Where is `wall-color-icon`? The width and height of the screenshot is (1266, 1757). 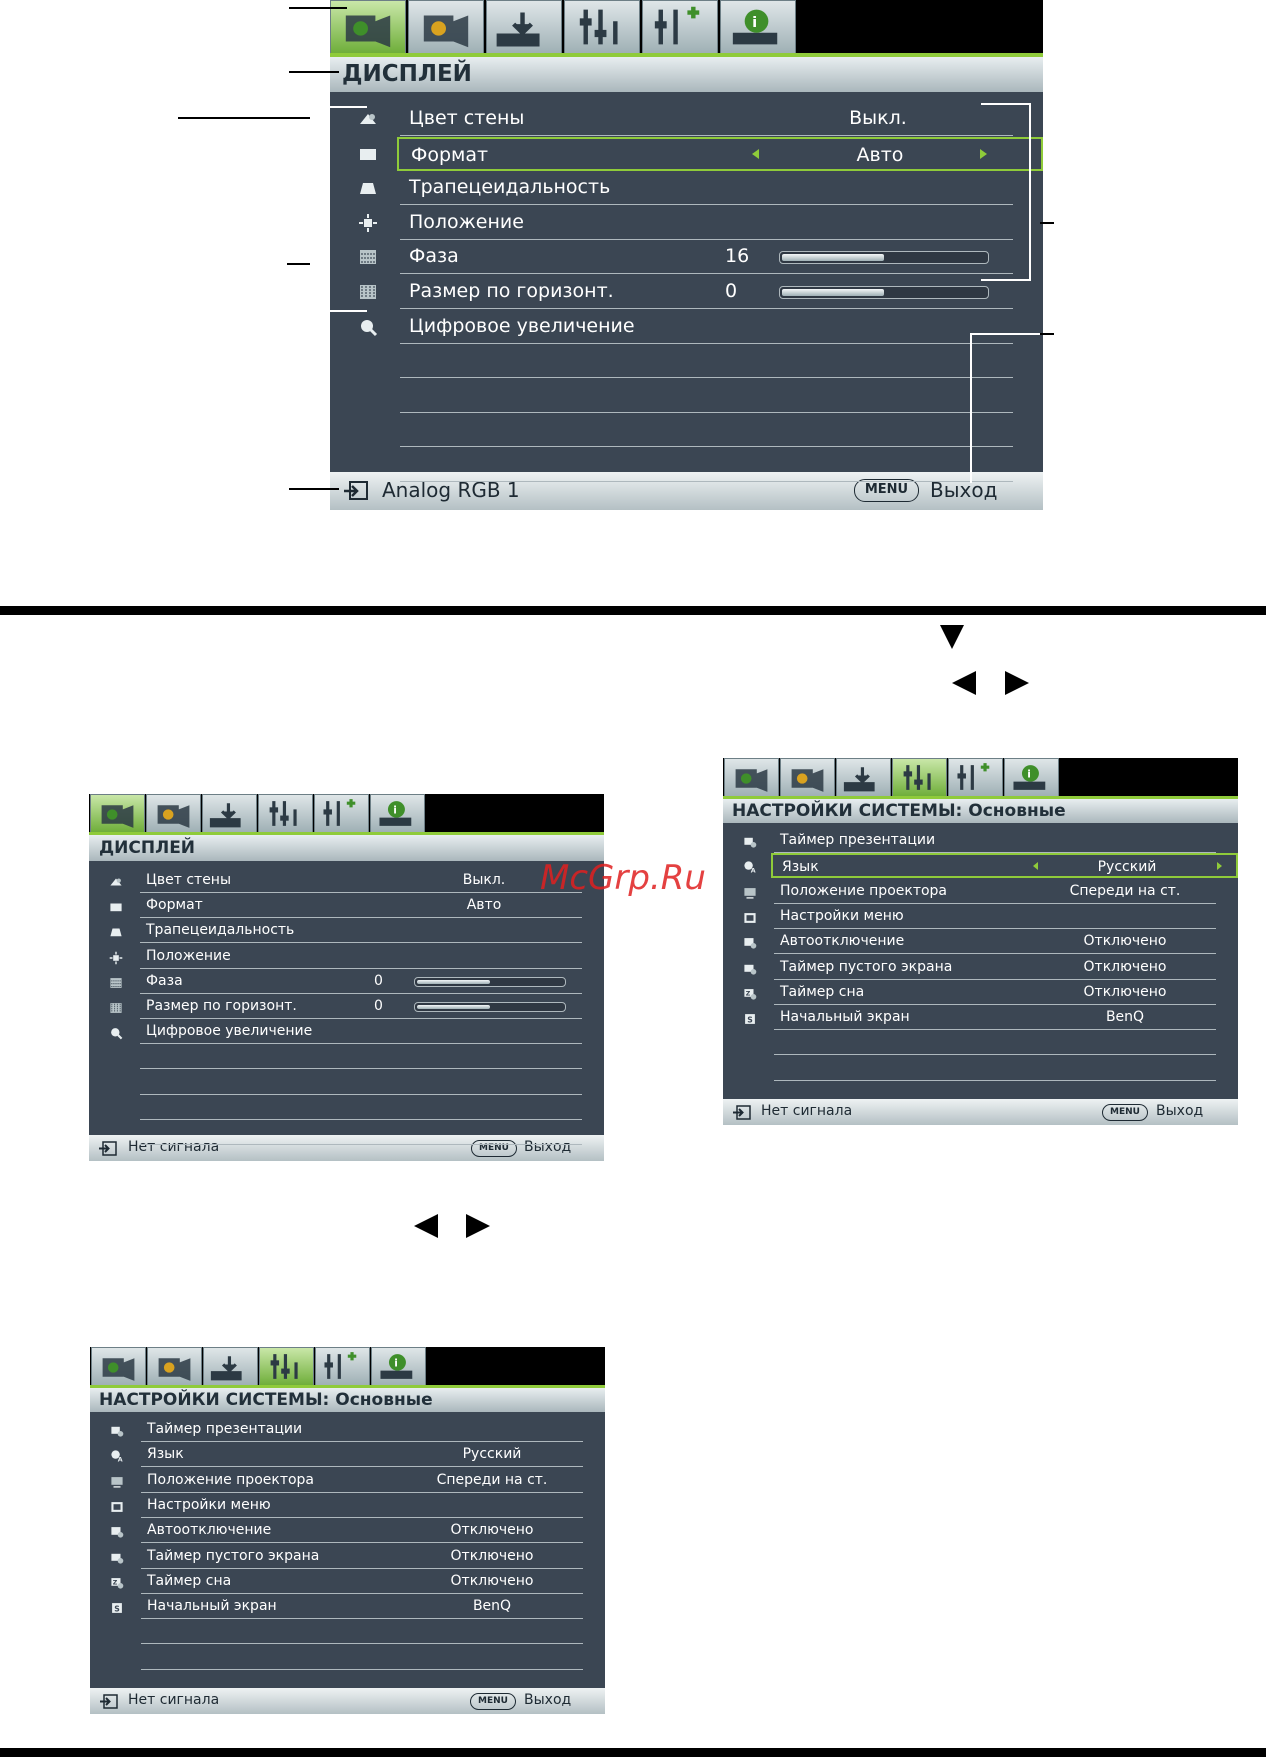 wall-color-icon is located at coordinates (116, 883).